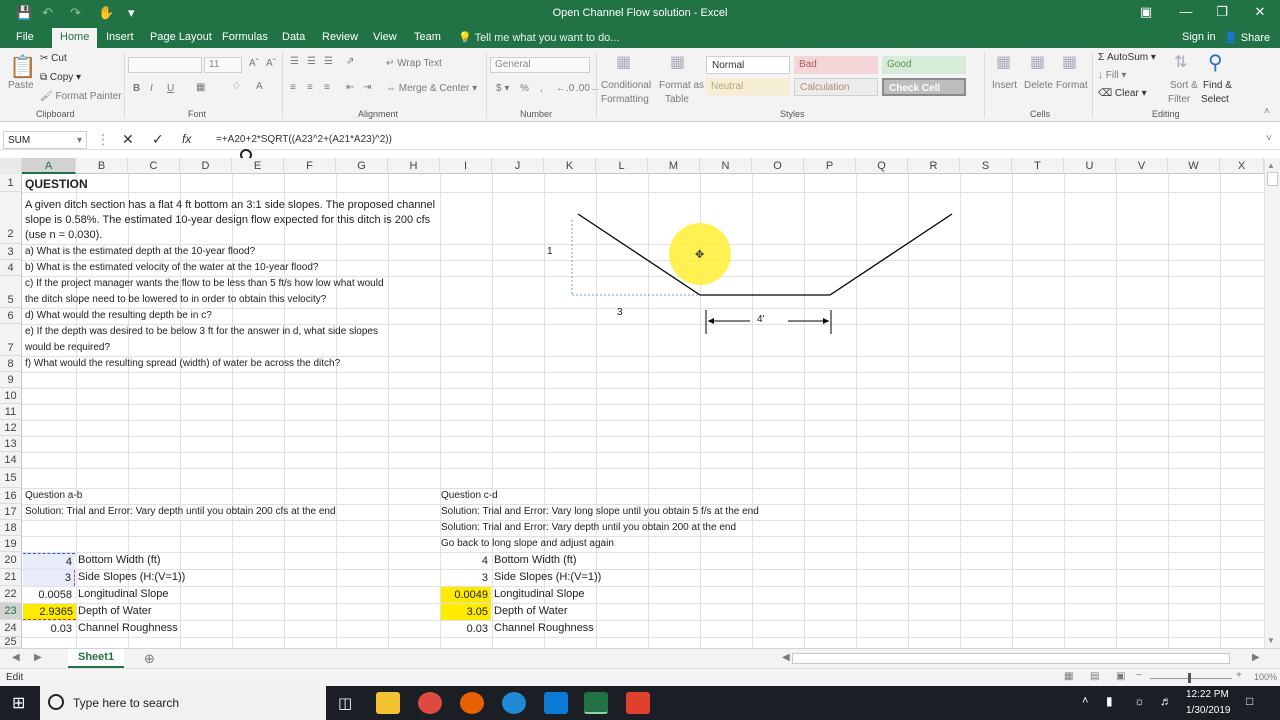 The image size is (1280, 720). Describe the element at coordinates (882, 166) in the screenshot. I see `col-header-q: Q` at that location.